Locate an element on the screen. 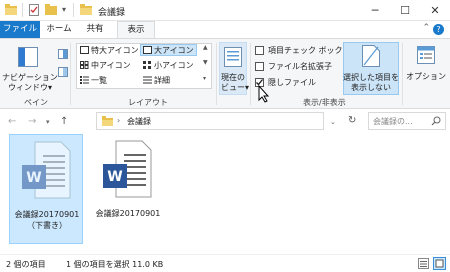 This screenshot has height=272, width=450. maximize-button: ☐ is located at coordinates (405, 10).